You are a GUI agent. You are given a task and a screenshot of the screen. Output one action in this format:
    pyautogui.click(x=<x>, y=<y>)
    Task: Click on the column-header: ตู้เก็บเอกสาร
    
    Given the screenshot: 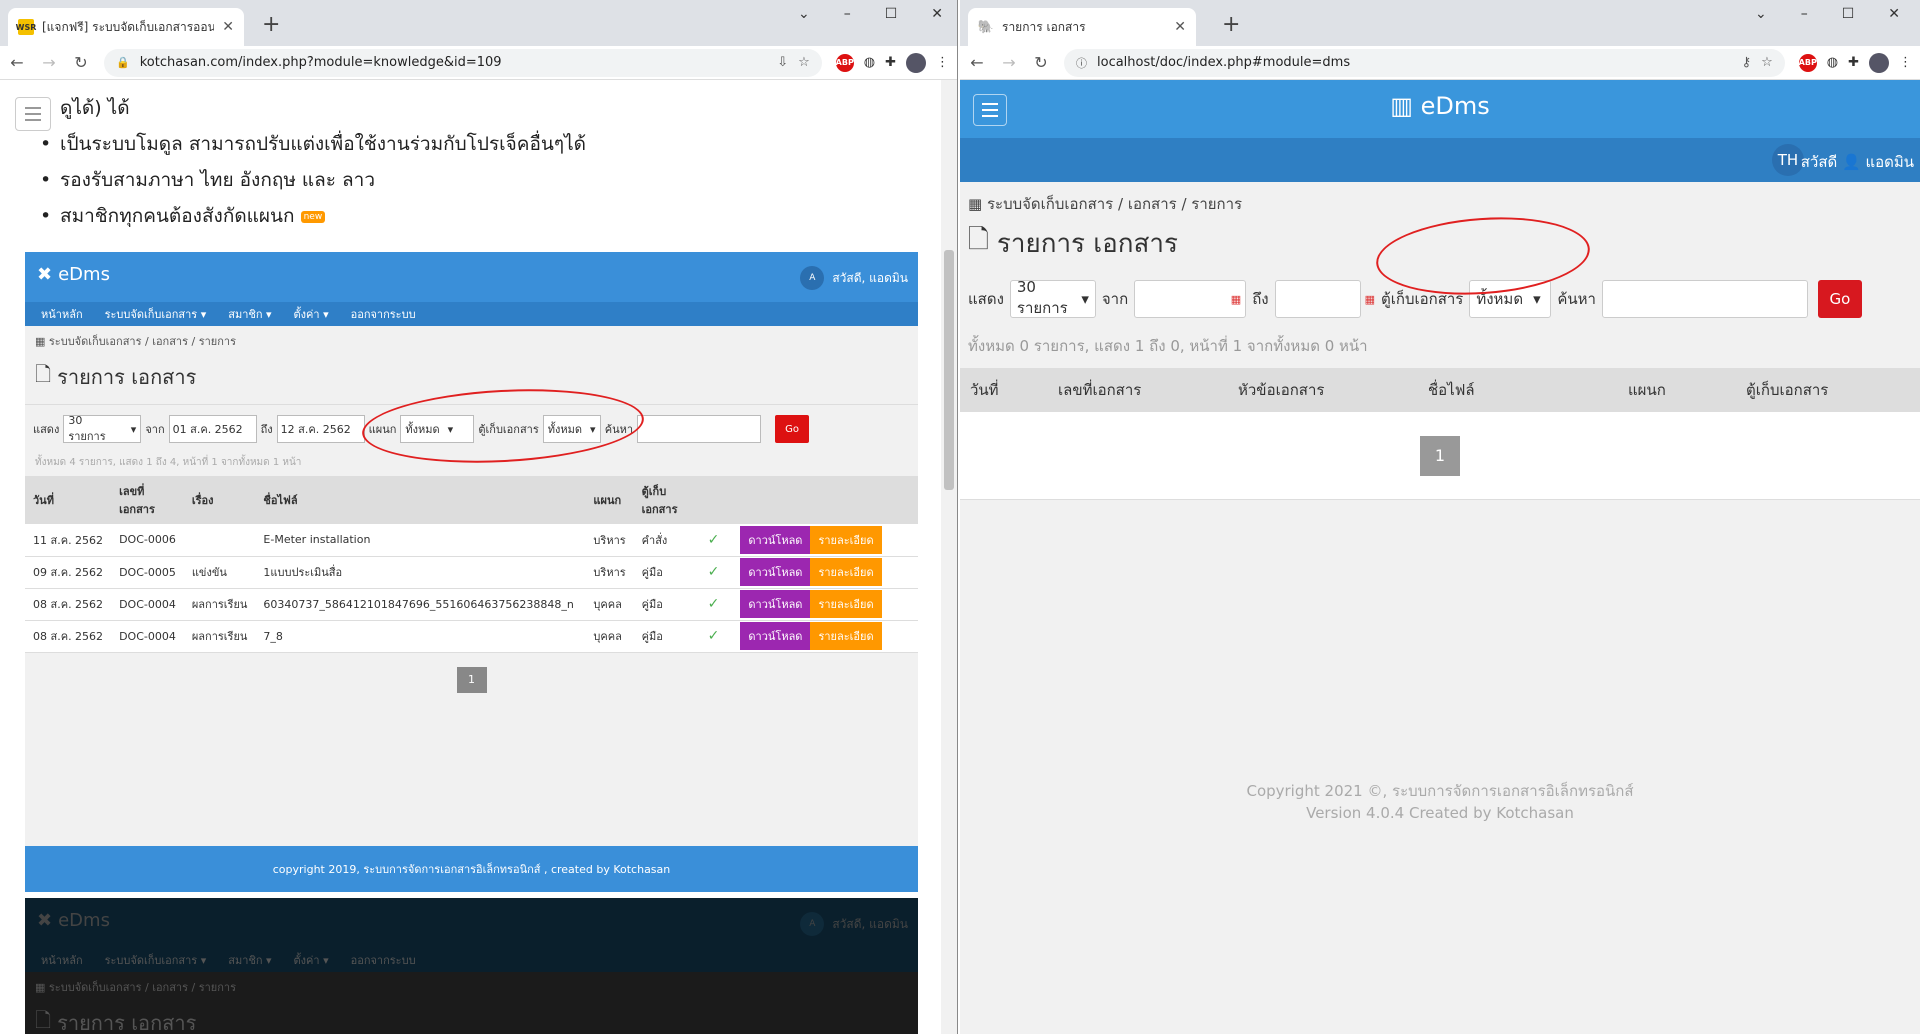 What is the action you would take?
    pyautogui.click(x=1828, y=390)
    